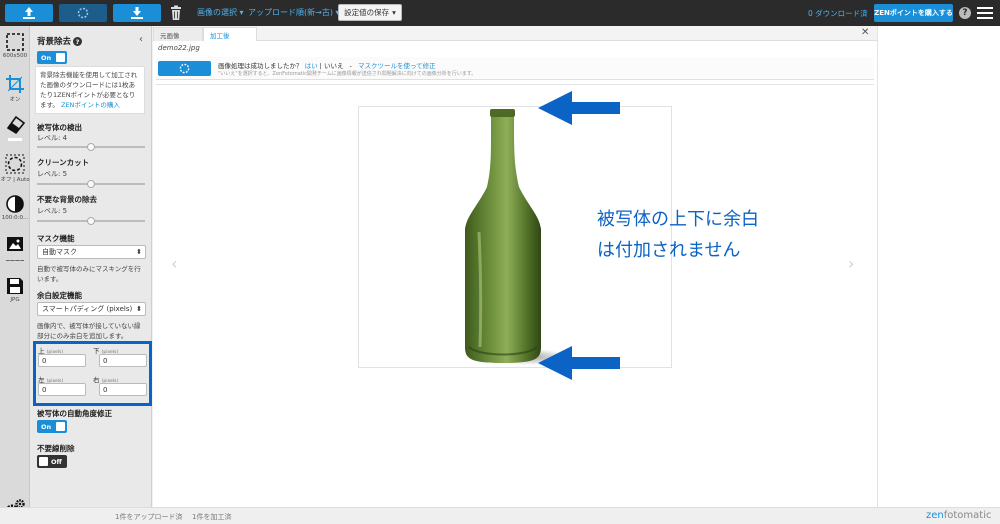 Image resolution: width=1000 pixels, height=524 pixels. I want to click on cleancut-slider, so click(91, 184).